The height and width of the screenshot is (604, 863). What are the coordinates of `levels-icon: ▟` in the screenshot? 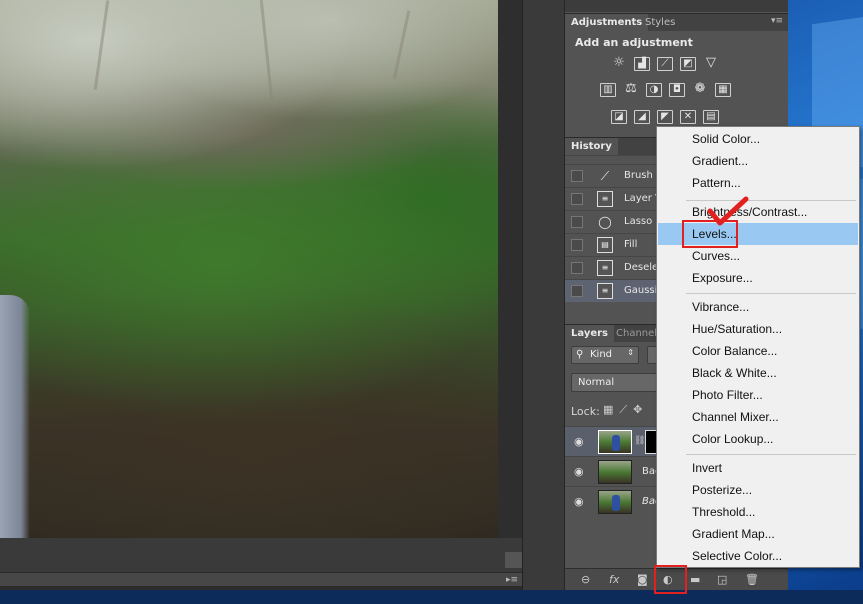 It's located at (642, 64).